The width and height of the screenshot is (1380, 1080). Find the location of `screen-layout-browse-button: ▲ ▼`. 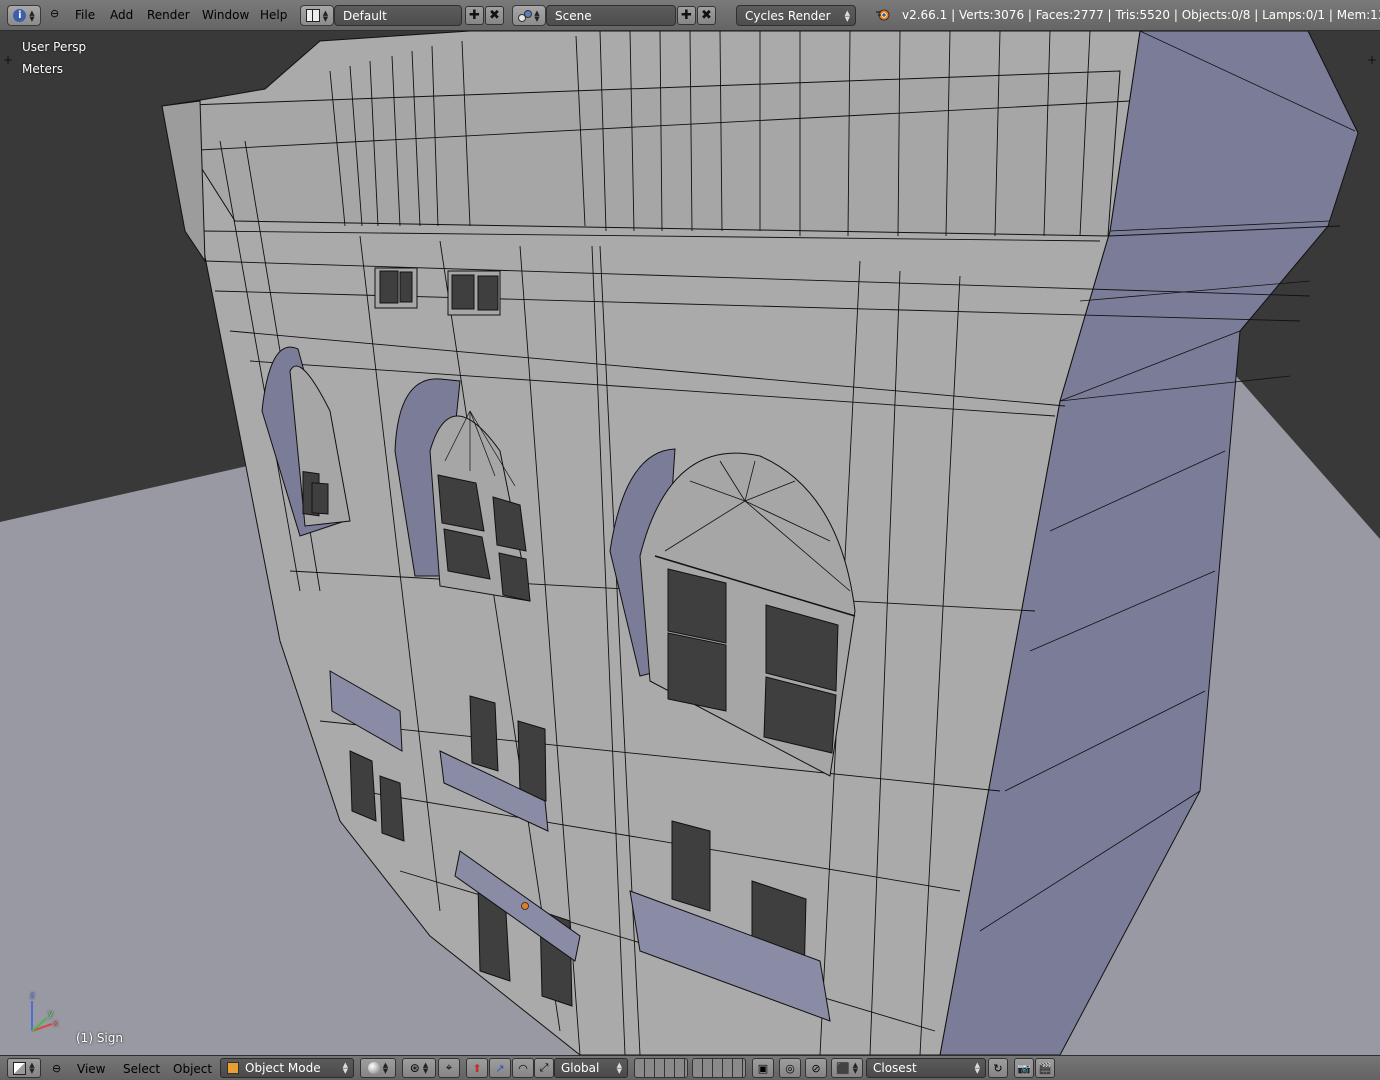

screen-layout-browse-button: ▲ ▼ is located at coordinates (317, 15).